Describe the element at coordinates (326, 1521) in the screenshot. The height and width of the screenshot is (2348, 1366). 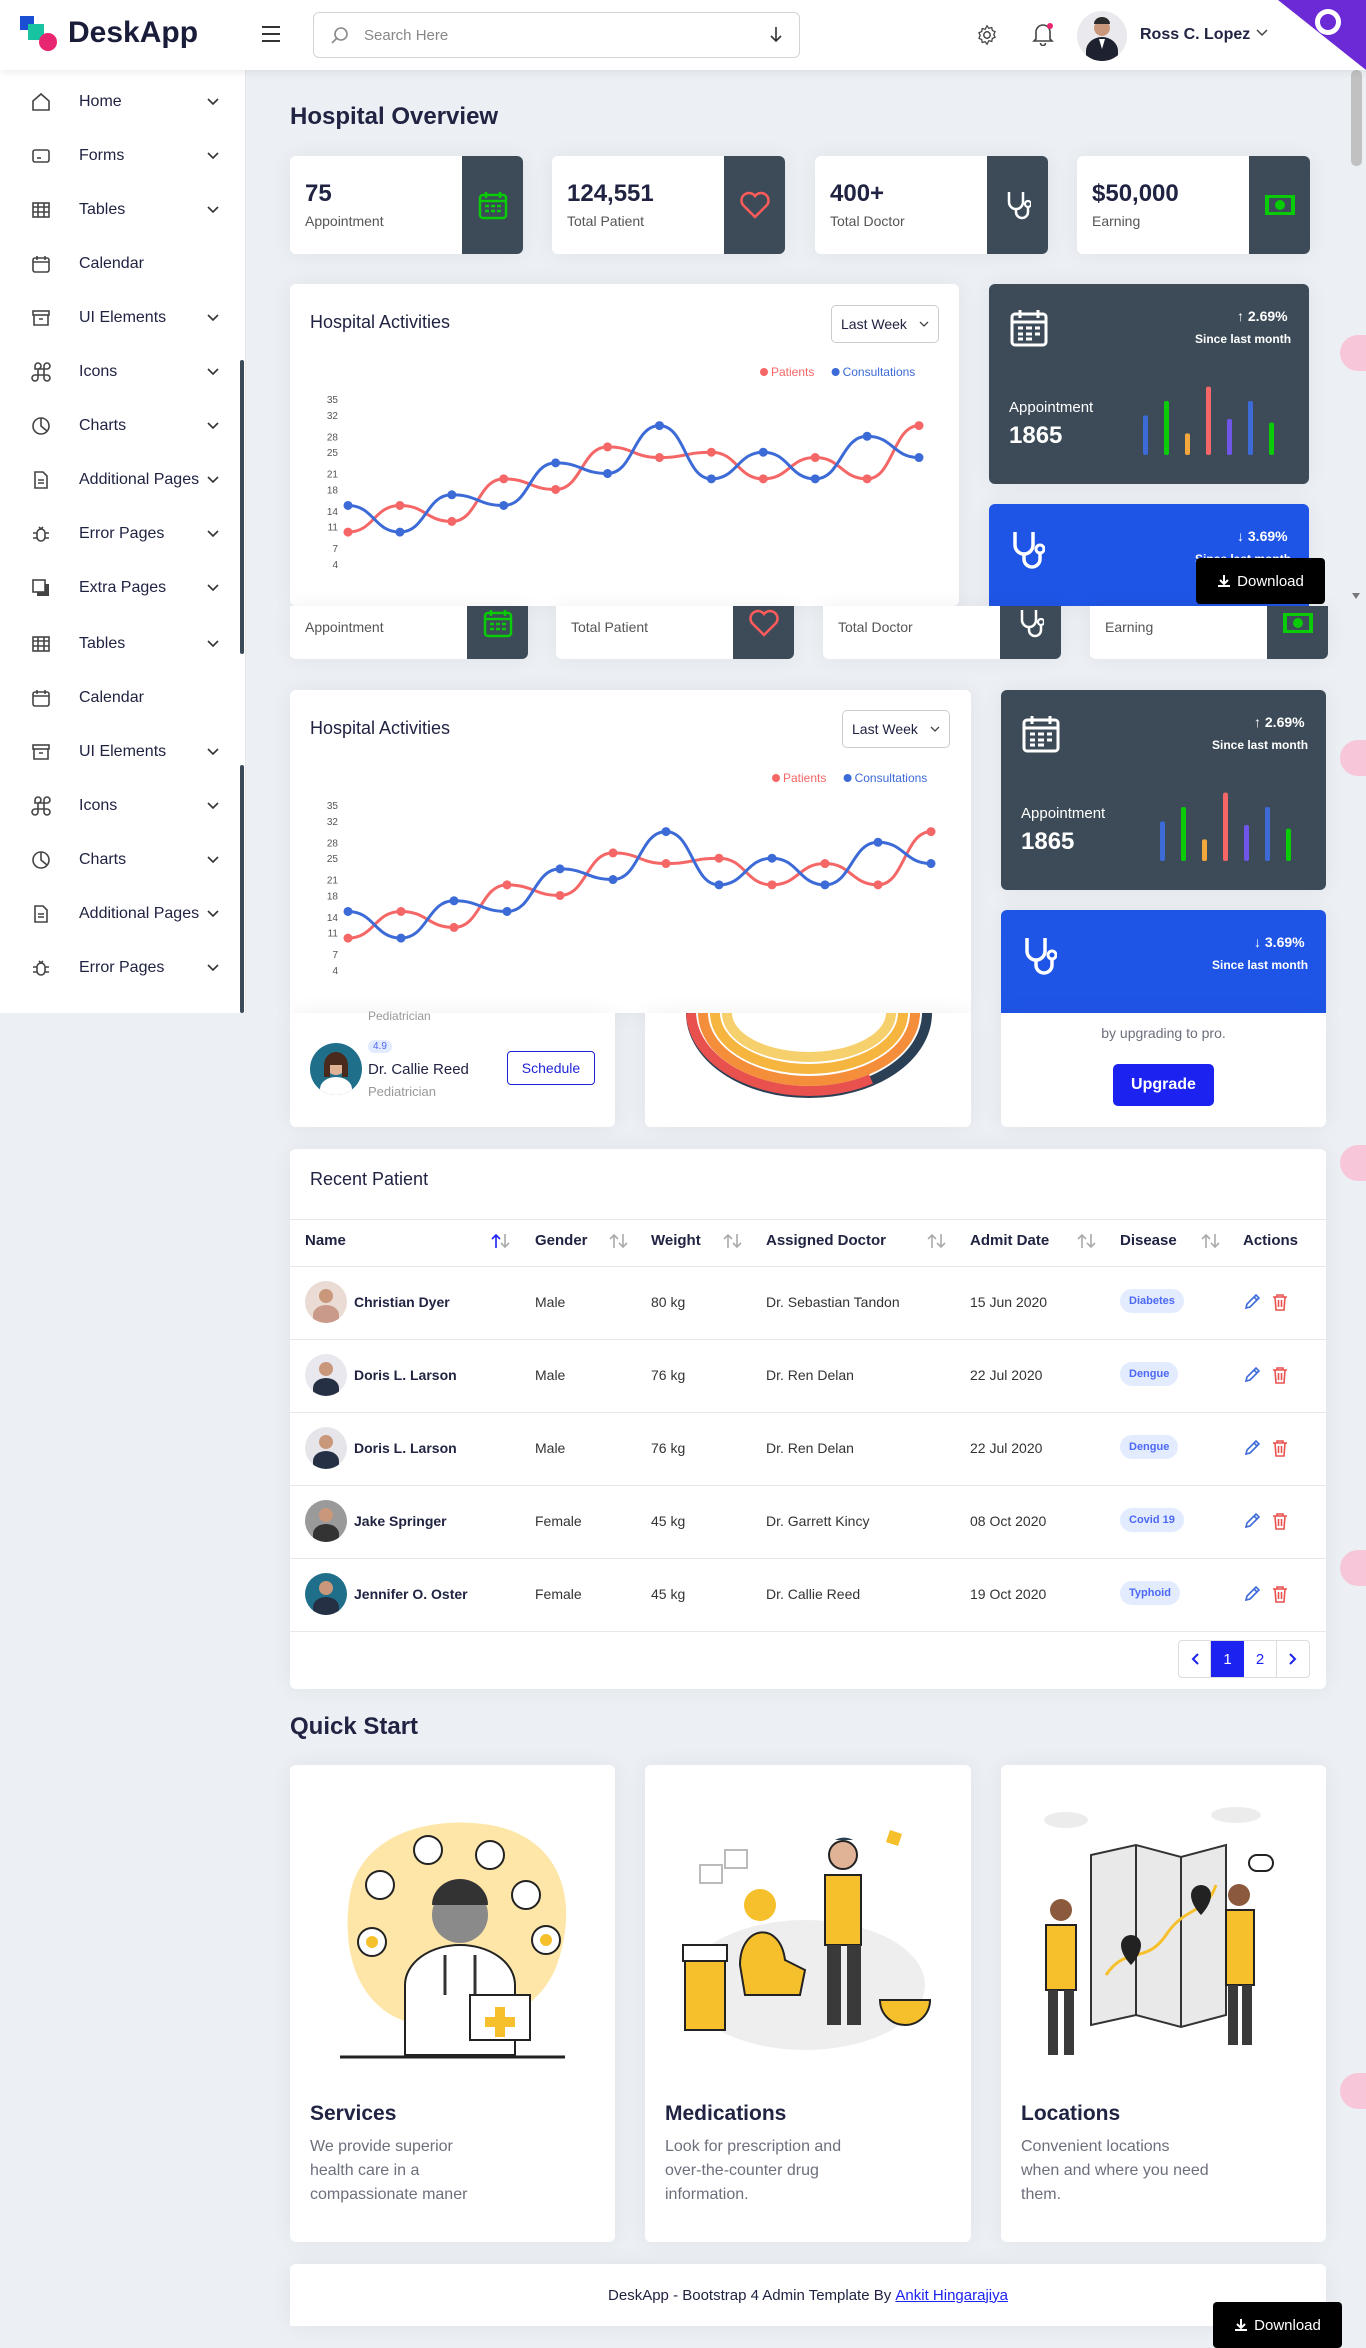
I see `patient-avatar` at that location.